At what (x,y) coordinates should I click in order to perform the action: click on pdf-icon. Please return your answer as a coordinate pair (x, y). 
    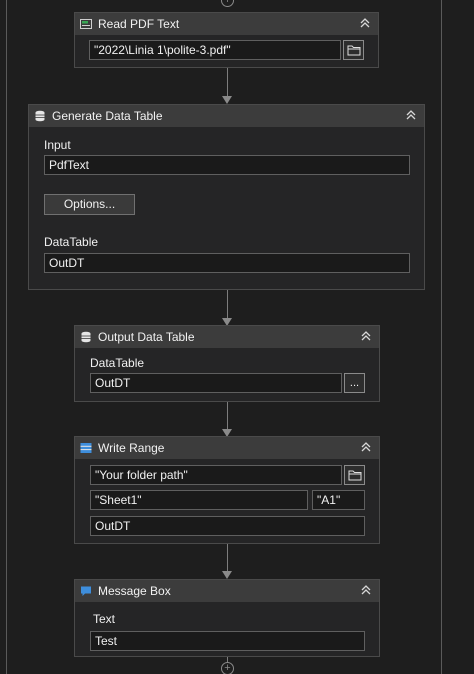
    Looking at the image, I should click on (86, 24).